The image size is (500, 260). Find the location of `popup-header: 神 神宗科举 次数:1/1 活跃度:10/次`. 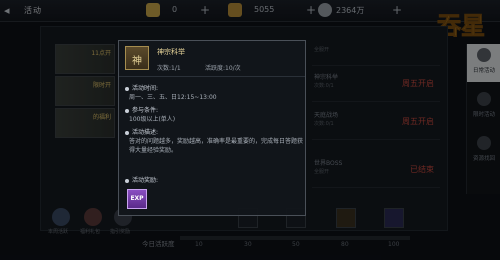

popup-header: 神 神宗科举 次数:1/1 活跃度:10/次 is located at coordinates (212, 59).